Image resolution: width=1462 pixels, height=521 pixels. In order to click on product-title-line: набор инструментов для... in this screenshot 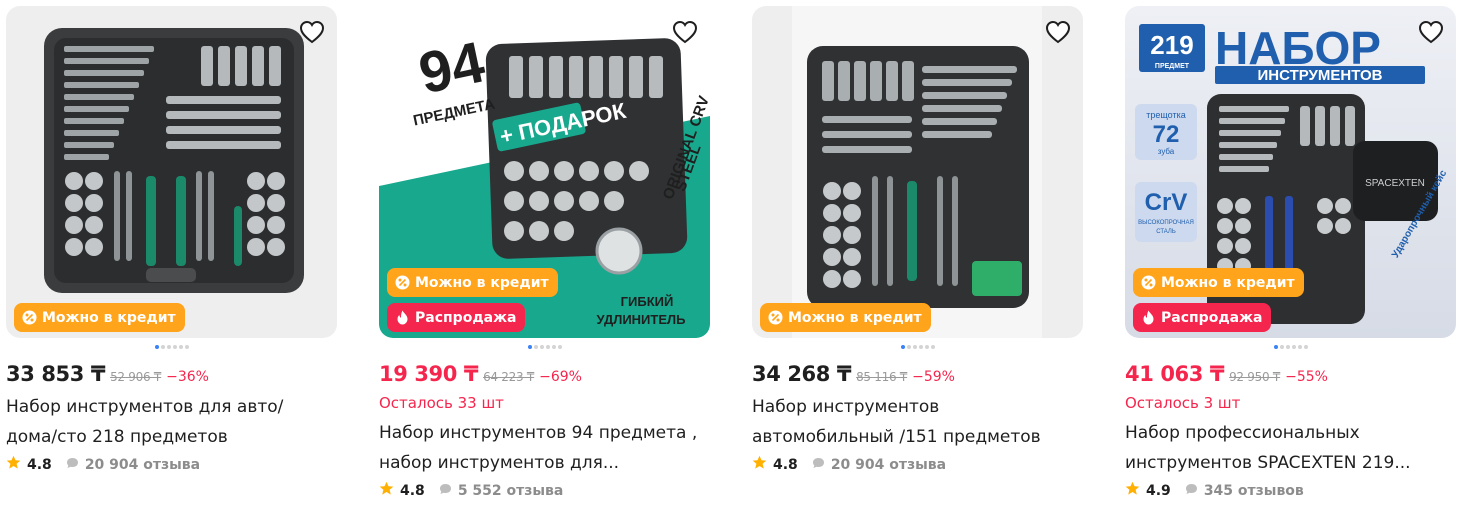, I will do `click(499, 463)`.